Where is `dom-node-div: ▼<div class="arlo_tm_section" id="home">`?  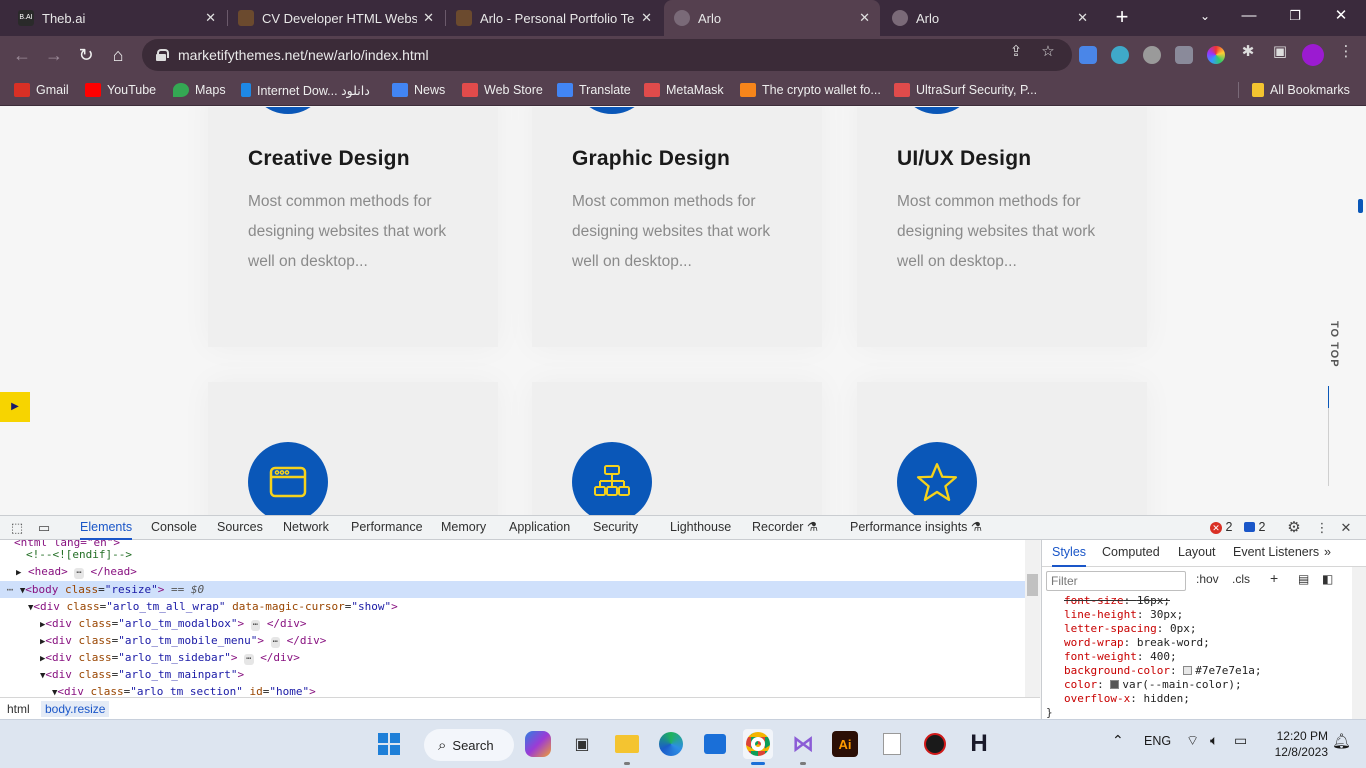
dom-node-div: ▼<div class="arlo_tm_section" id="home"> is located at coordinates (546, 690).